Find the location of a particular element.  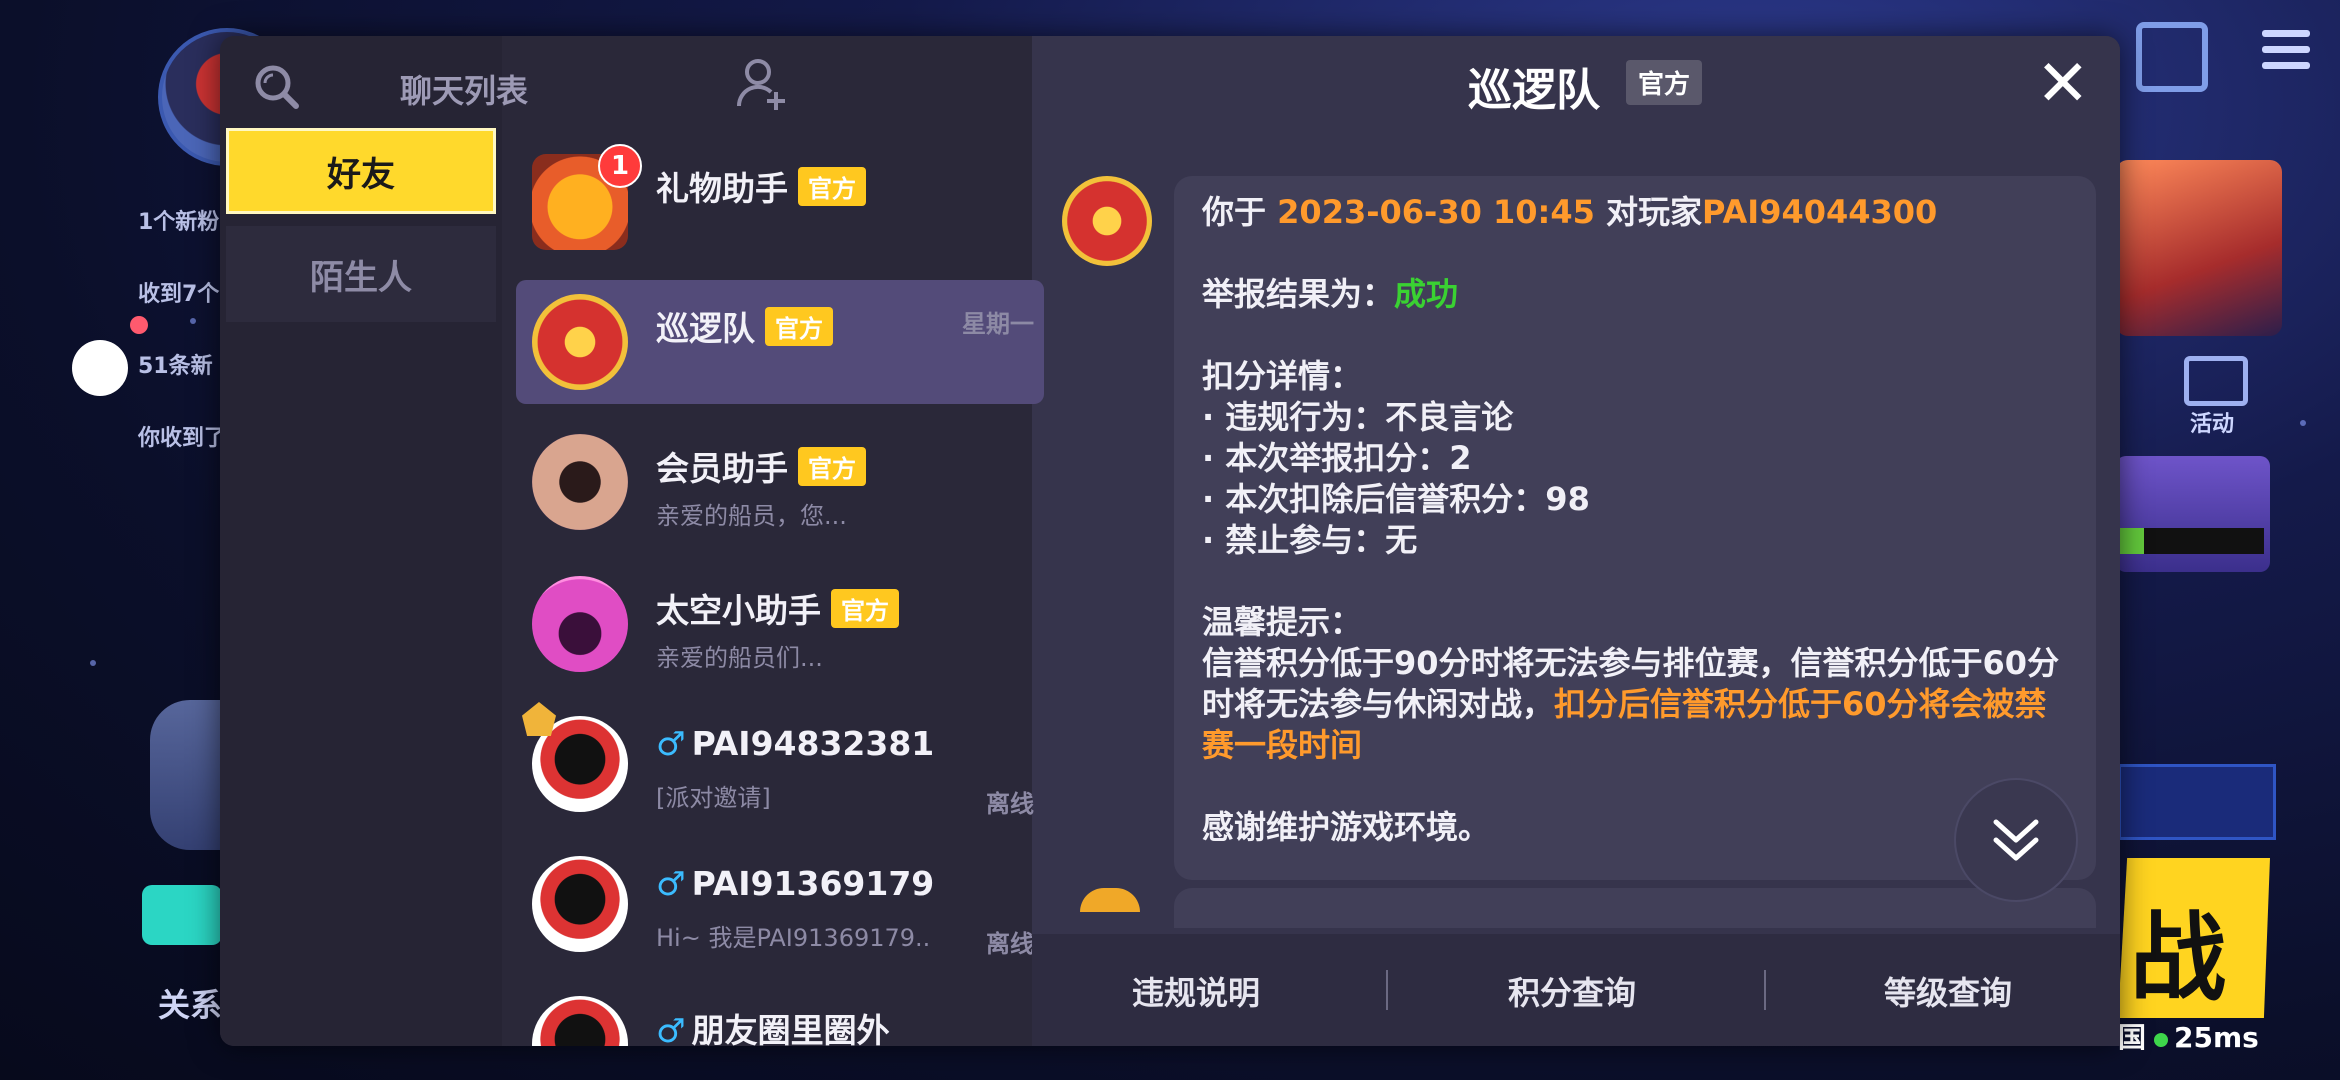

moon-banner is located at coordinates (2193, 514).